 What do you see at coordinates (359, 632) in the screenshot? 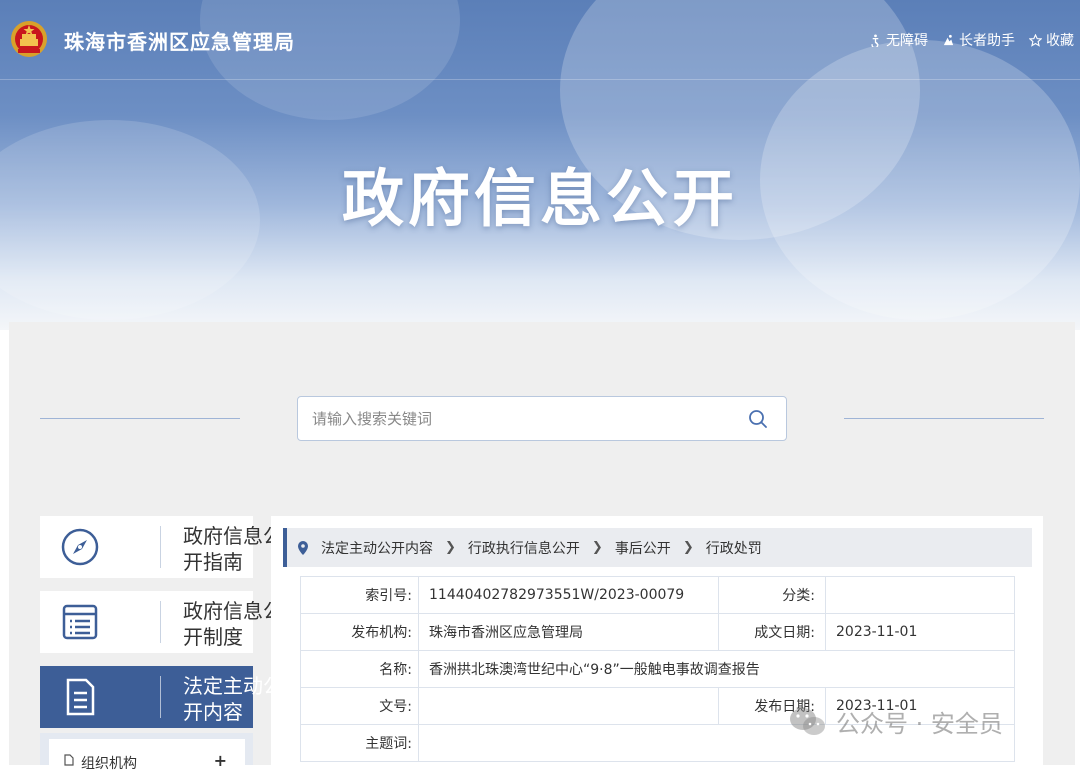
I see `publisher-label: 发布机构:` at bounding box center [359, 632].